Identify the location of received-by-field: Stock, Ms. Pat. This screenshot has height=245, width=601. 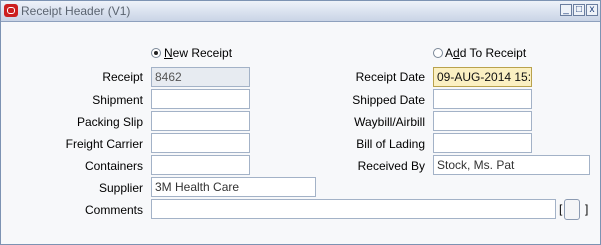
(511, 165).